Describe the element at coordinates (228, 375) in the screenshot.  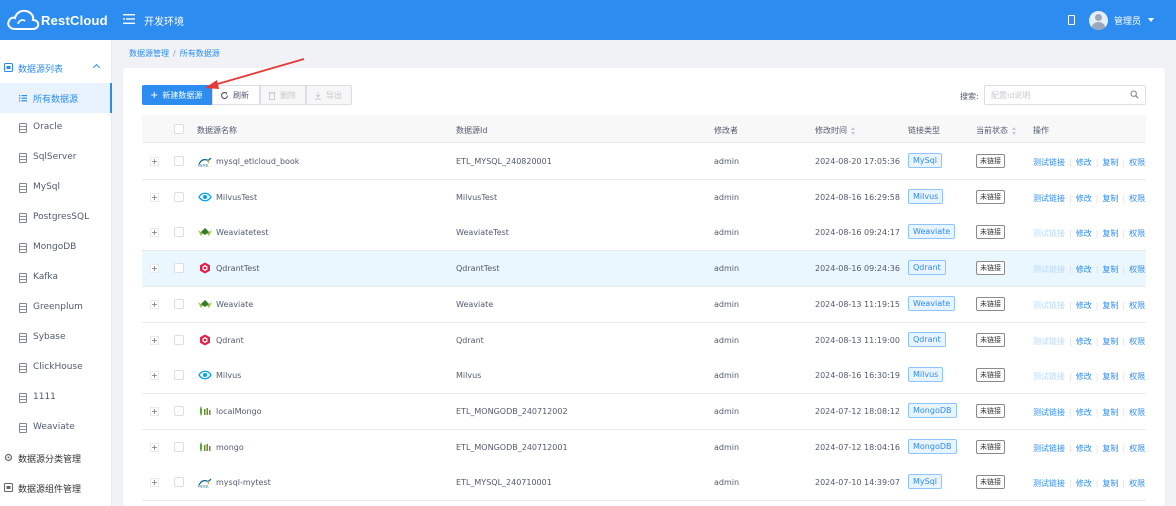
I see `datasource-name: Milvus` at that location.